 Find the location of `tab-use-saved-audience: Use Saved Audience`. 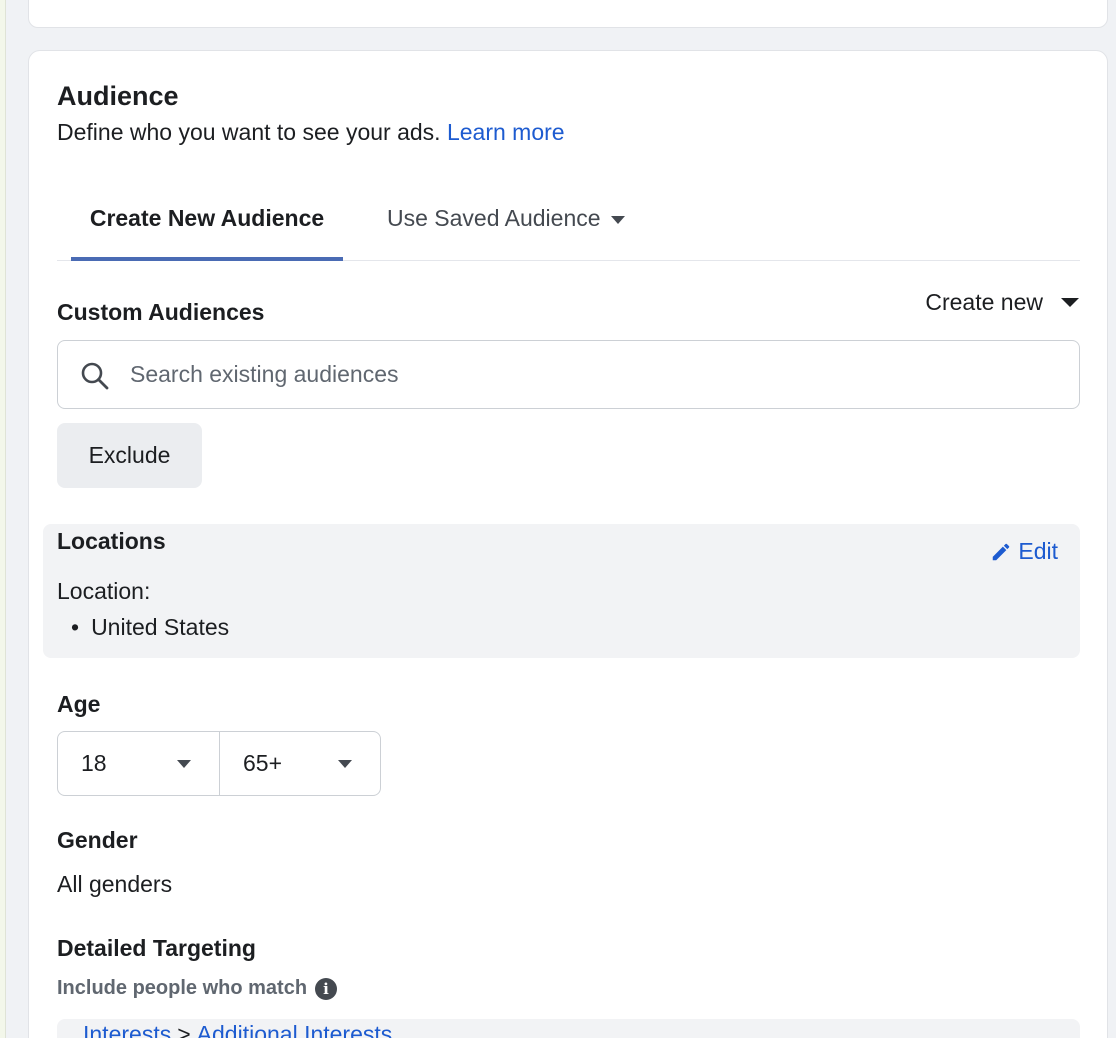

tab-use-saved-audience: Use Saved Audience is located at coordinates (506, 233).